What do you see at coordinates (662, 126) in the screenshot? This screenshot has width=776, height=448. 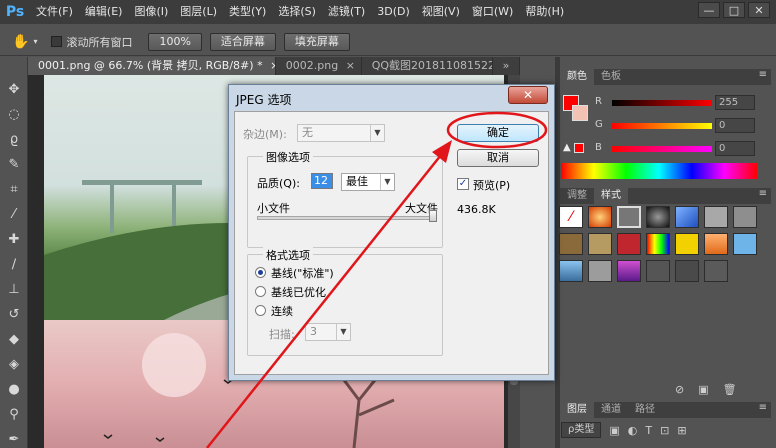 I see `green-channel-slider` at bounding box center [662, 126].